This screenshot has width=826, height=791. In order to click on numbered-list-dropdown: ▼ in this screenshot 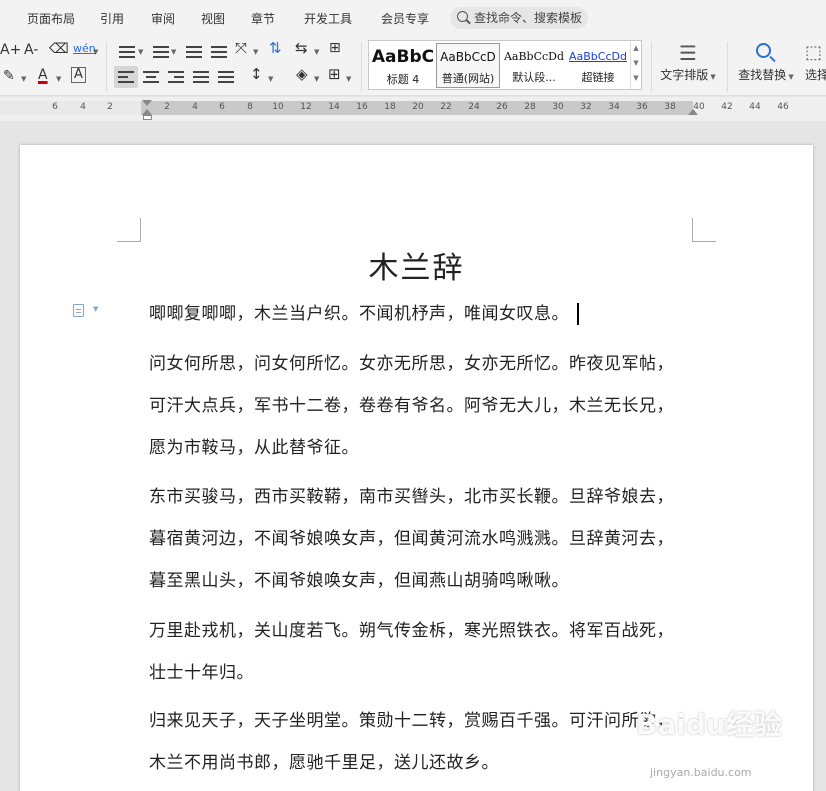, I will do `click(173, 51)`.